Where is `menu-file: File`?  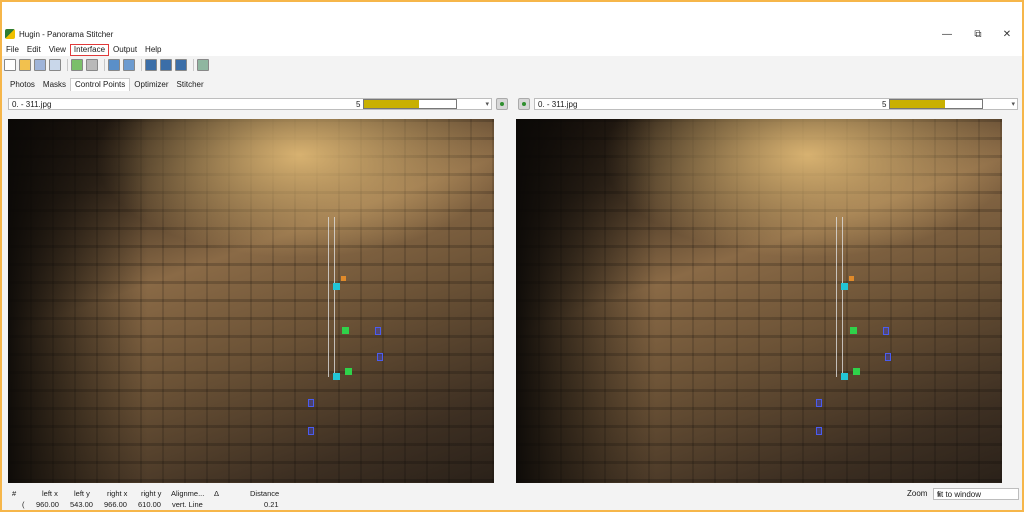
menu-file: File is located at coordinates (12, 50).